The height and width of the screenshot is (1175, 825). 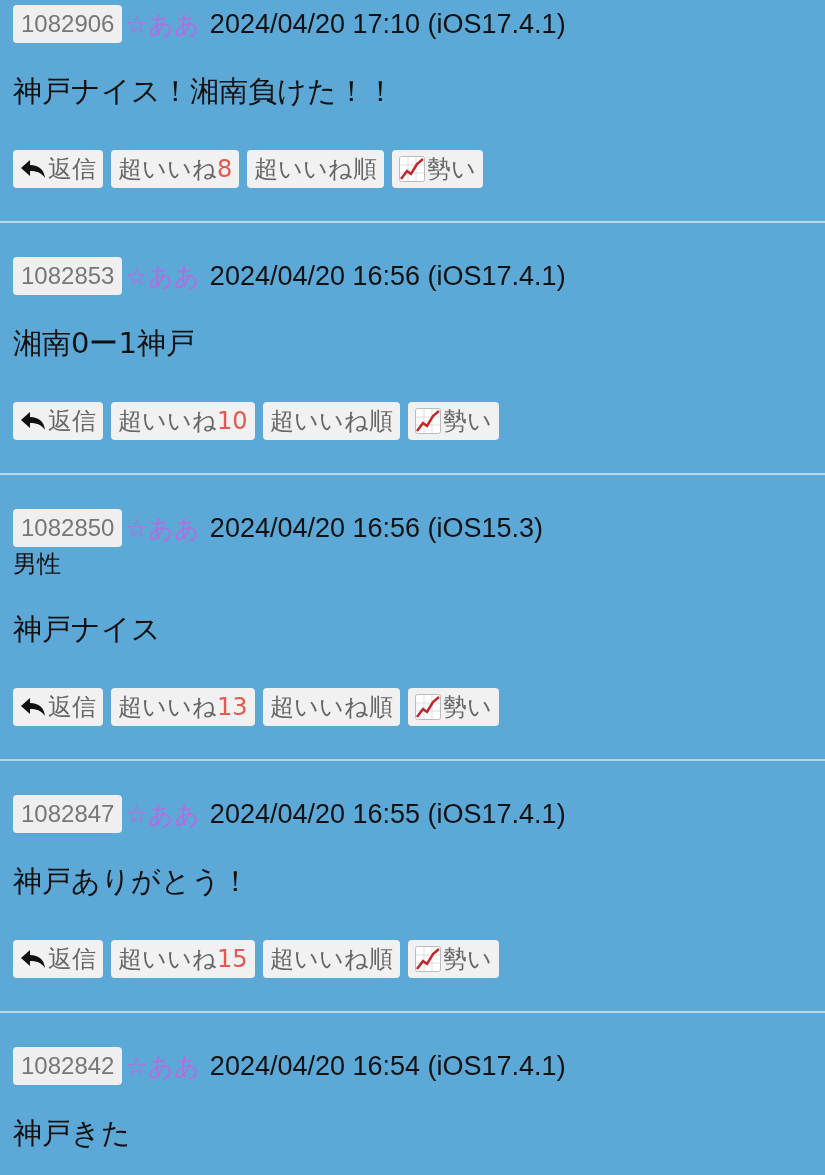 What do you see at coordinates (68, 814) in the screenshot?
I see `post-number: 1082847` at bounding box center [68, 814].